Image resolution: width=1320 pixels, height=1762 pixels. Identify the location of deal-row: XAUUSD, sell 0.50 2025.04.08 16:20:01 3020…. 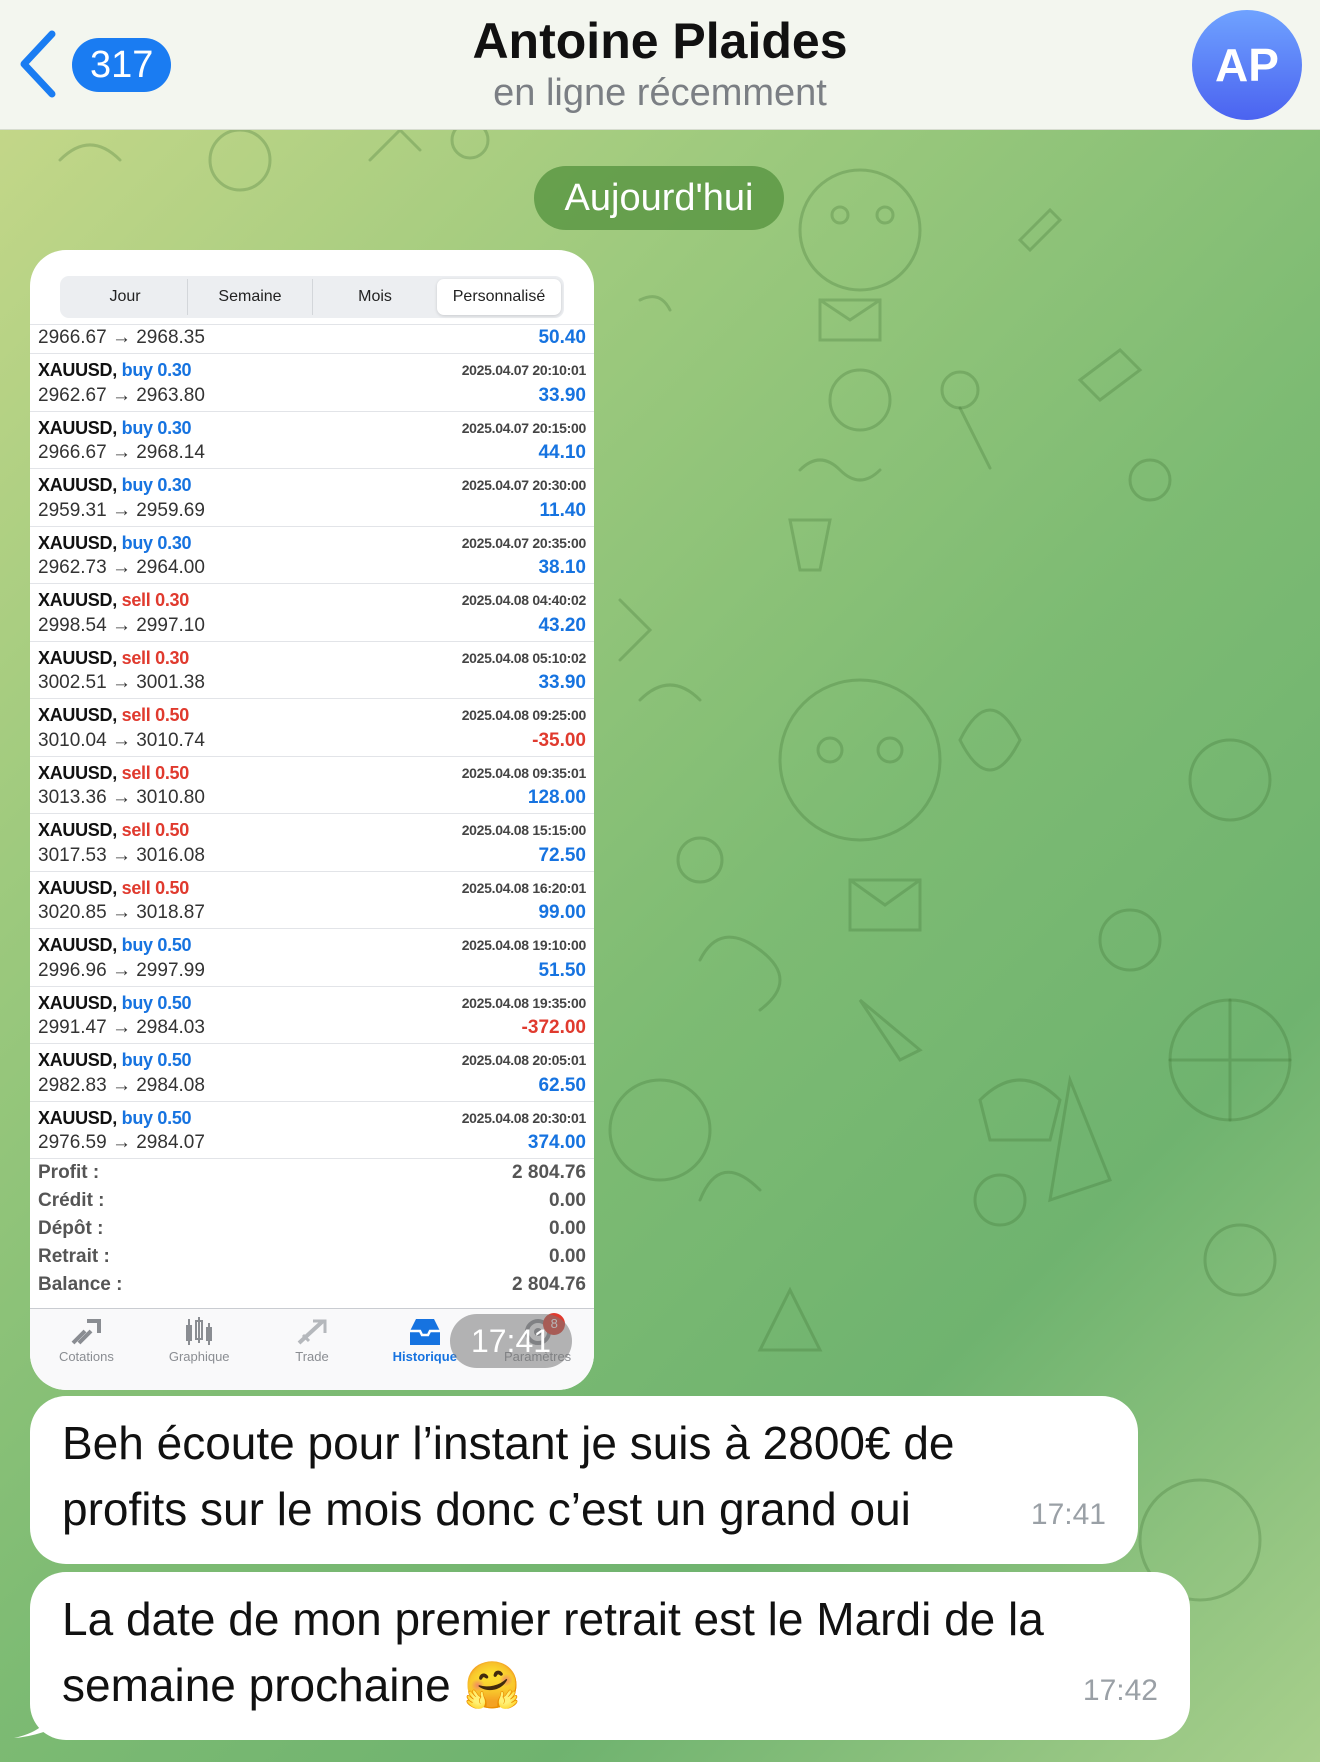
(312, 900).